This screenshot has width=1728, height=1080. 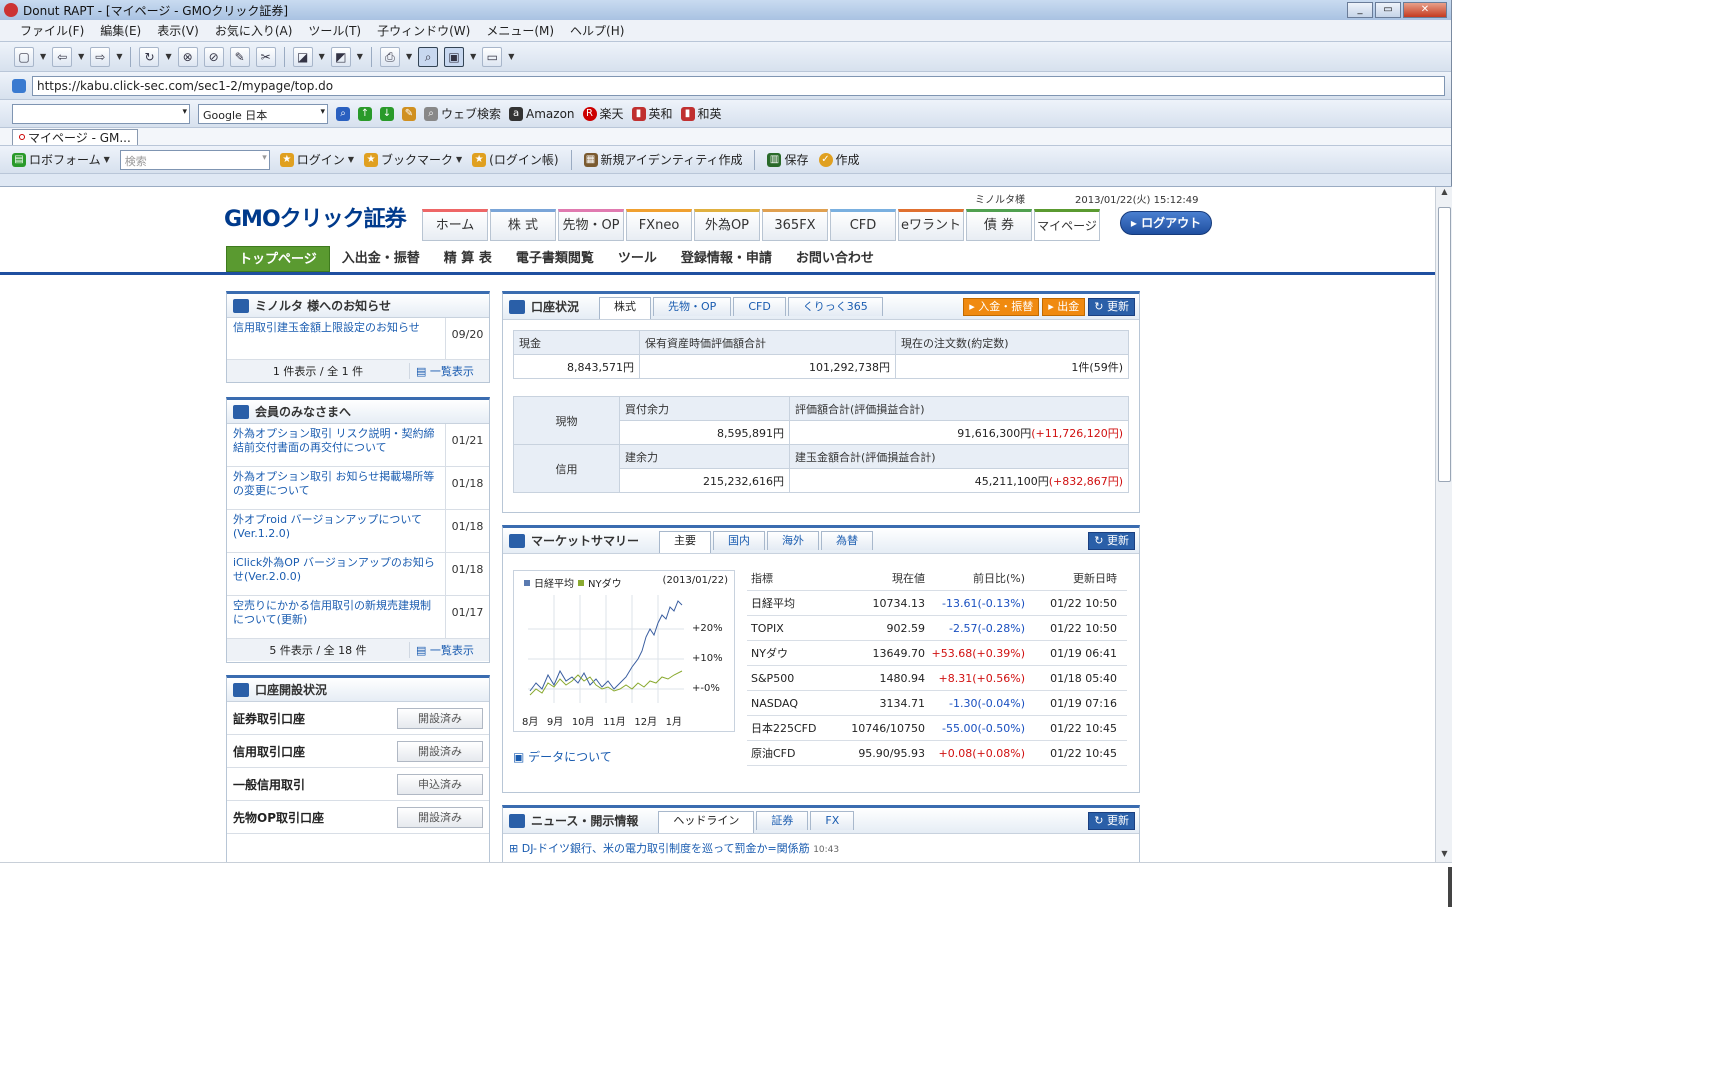 What do you see at coordinates (597, 30) in the screenshot?
I see `menu-help: ヘルプ(H)` at bounding box center [597, 30].